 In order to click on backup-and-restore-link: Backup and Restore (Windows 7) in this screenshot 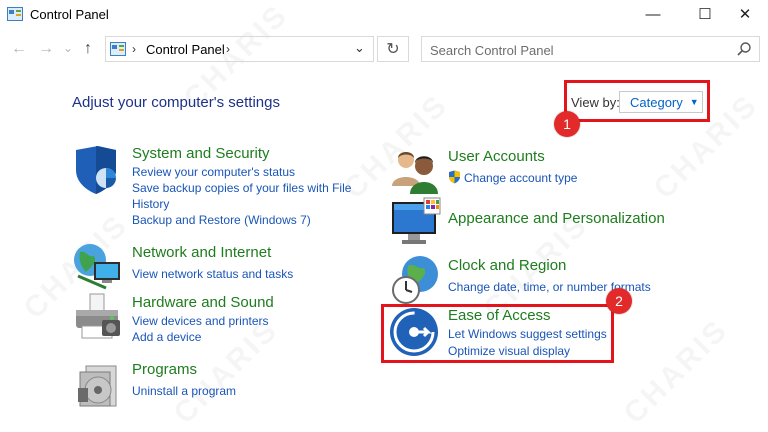, I will do `click(221, 220)`.